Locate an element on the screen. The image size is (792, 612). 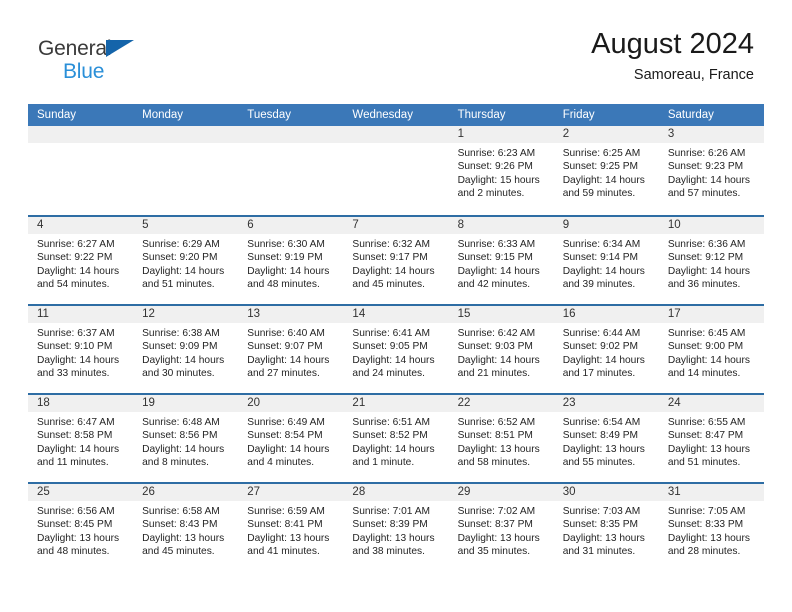
daylight-text: Daylight: 13 hours and 51 minutes. is located at coordinates (708, 455).